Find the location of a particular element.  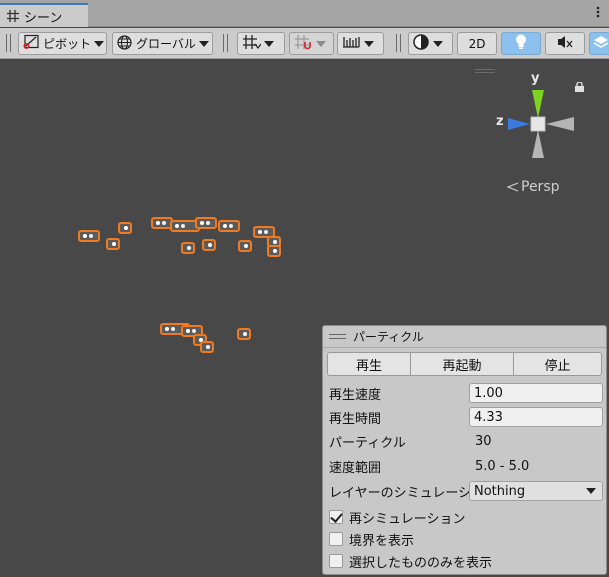

playback-speed-field: 1.00 is located at coordinates (536, 393).